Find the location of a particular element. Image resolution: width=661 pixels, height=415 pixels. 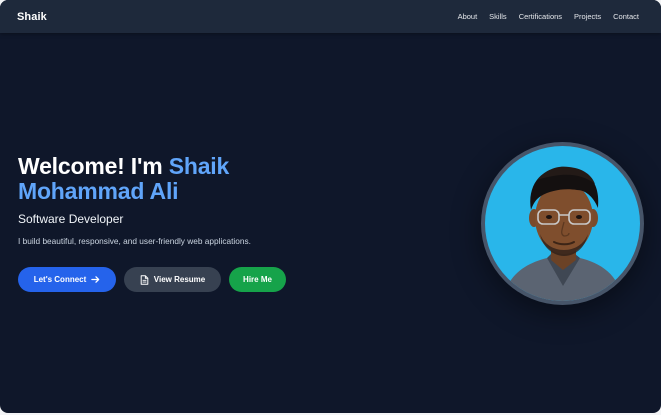

hero-actions: Let's Connect View Resume Hire Me is located at coordinates (152, 279).